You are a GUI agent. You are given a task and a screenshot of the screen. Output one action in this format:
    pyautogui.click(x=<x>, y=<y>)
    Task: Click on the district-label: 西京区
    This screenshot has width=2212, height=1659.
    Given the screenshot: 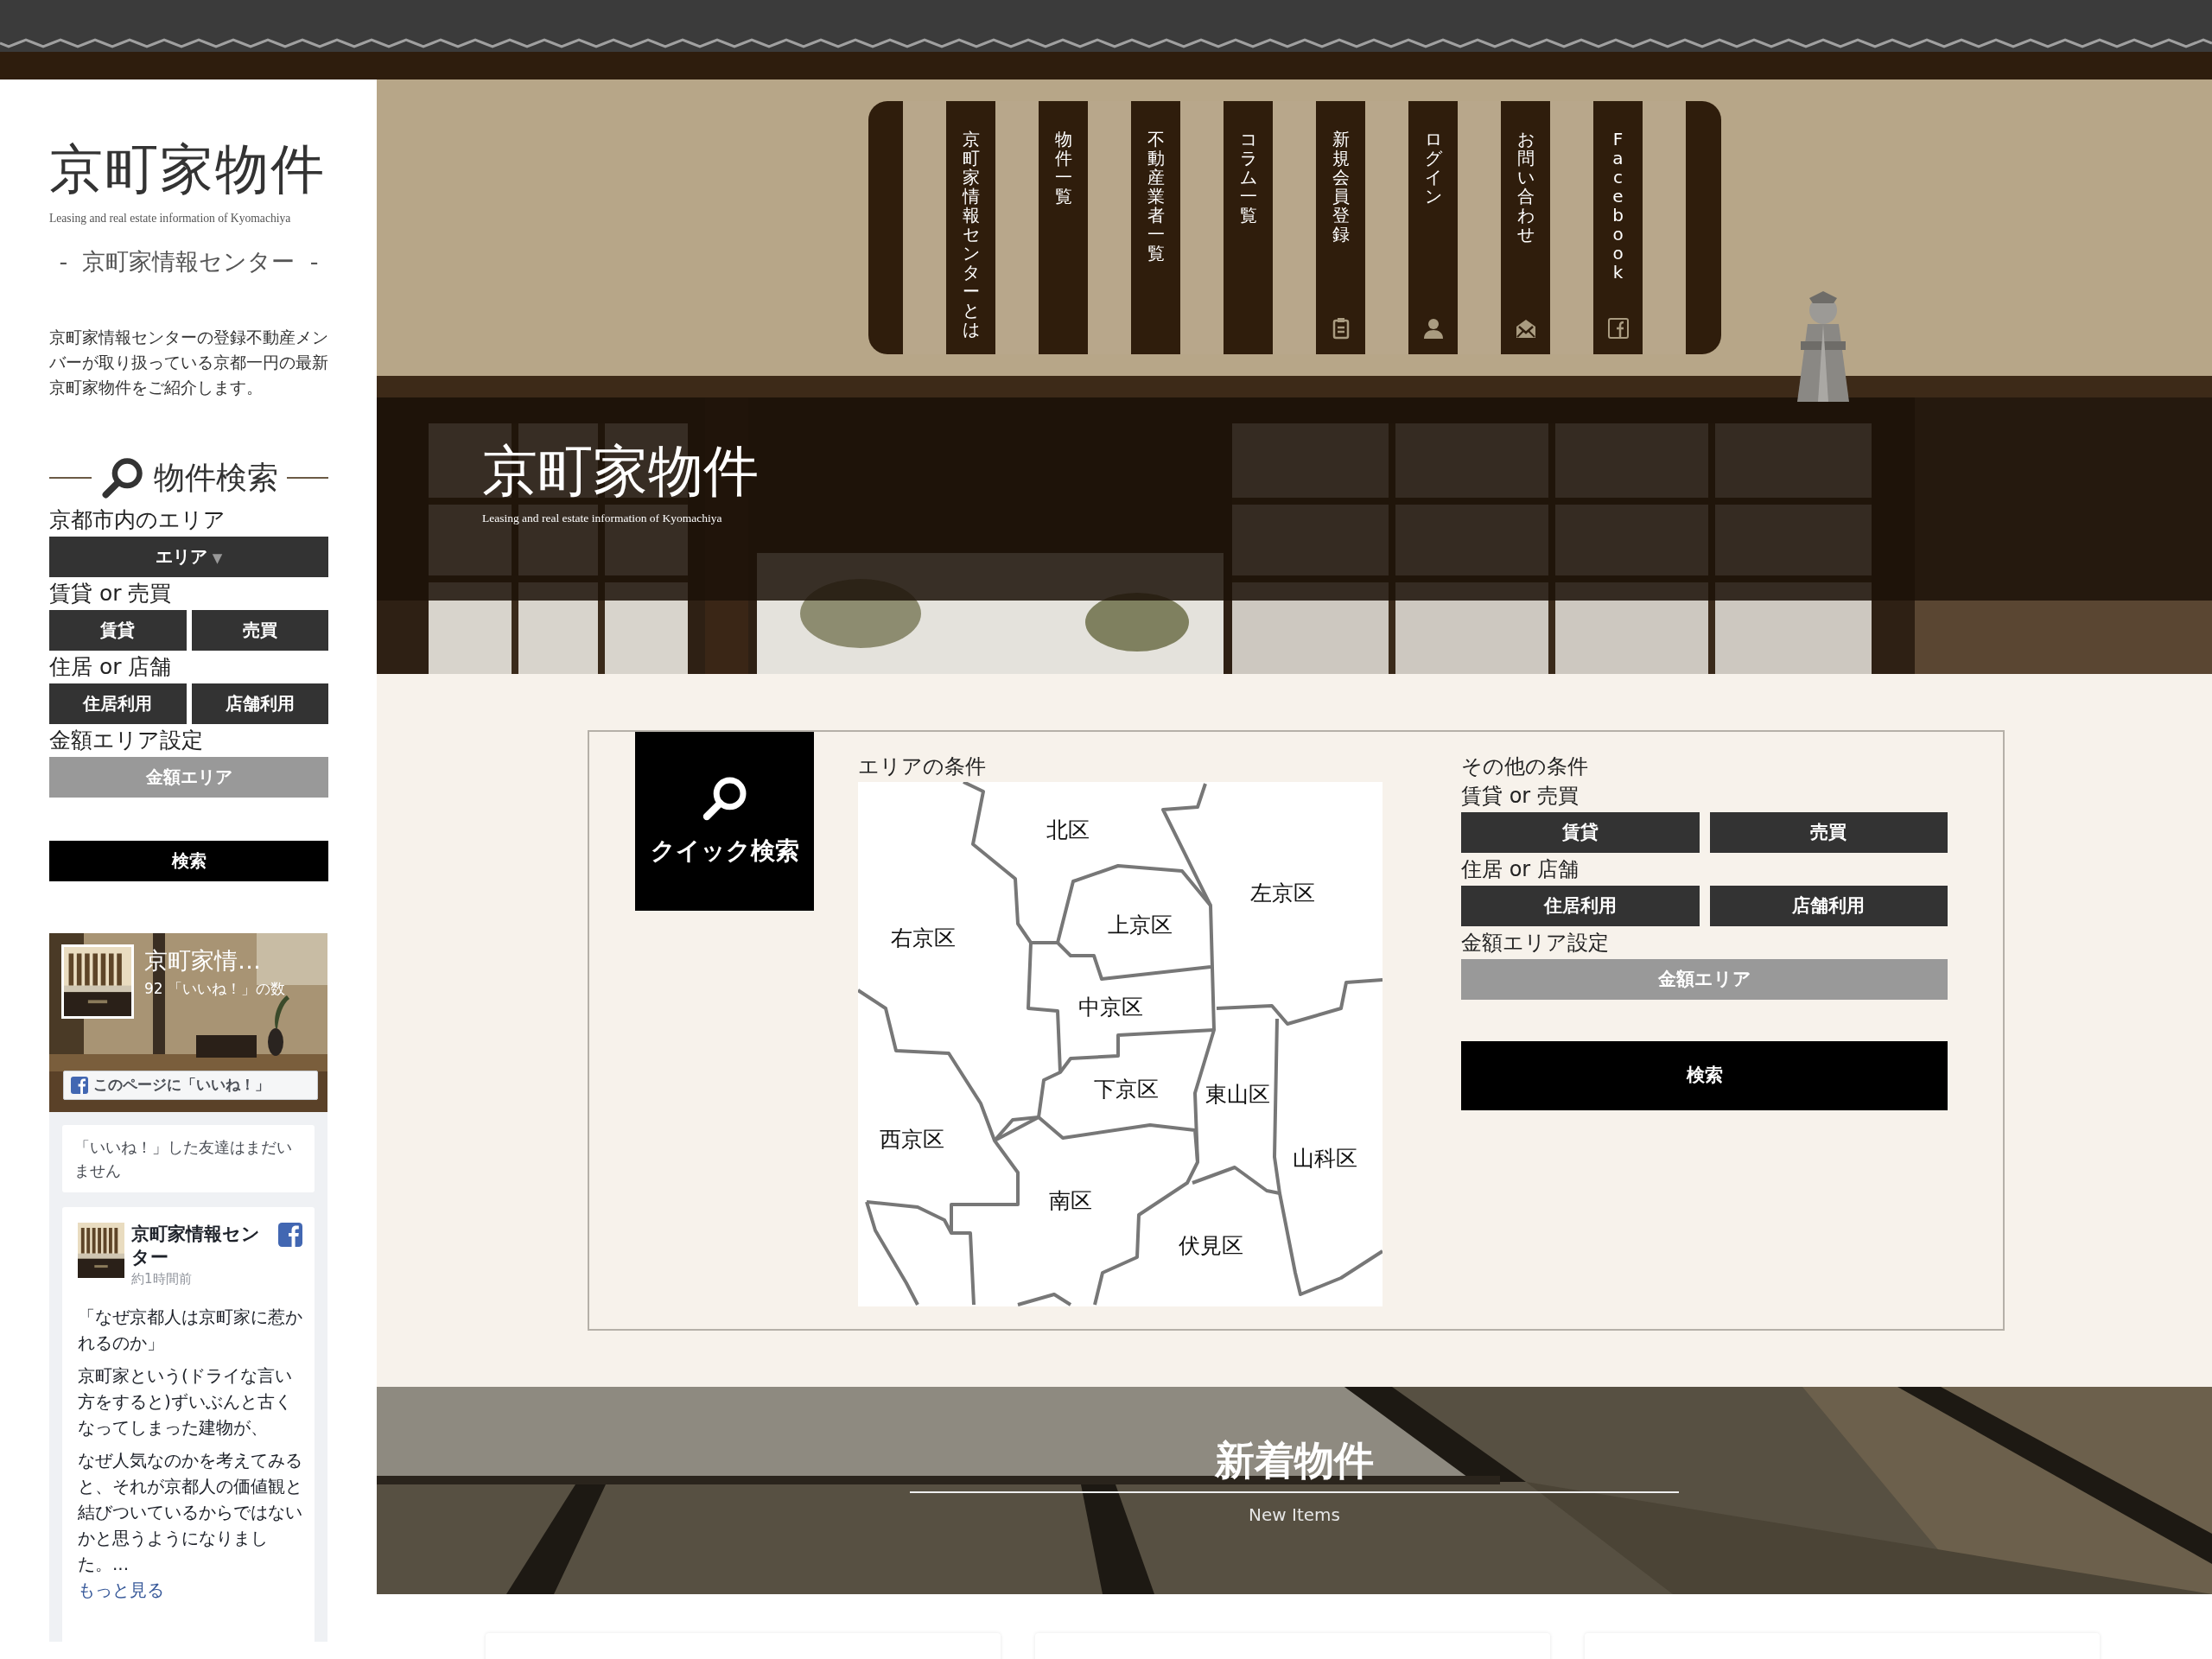 What is the action you would take?
    pyautogui.click(x=911, y=1139)
    